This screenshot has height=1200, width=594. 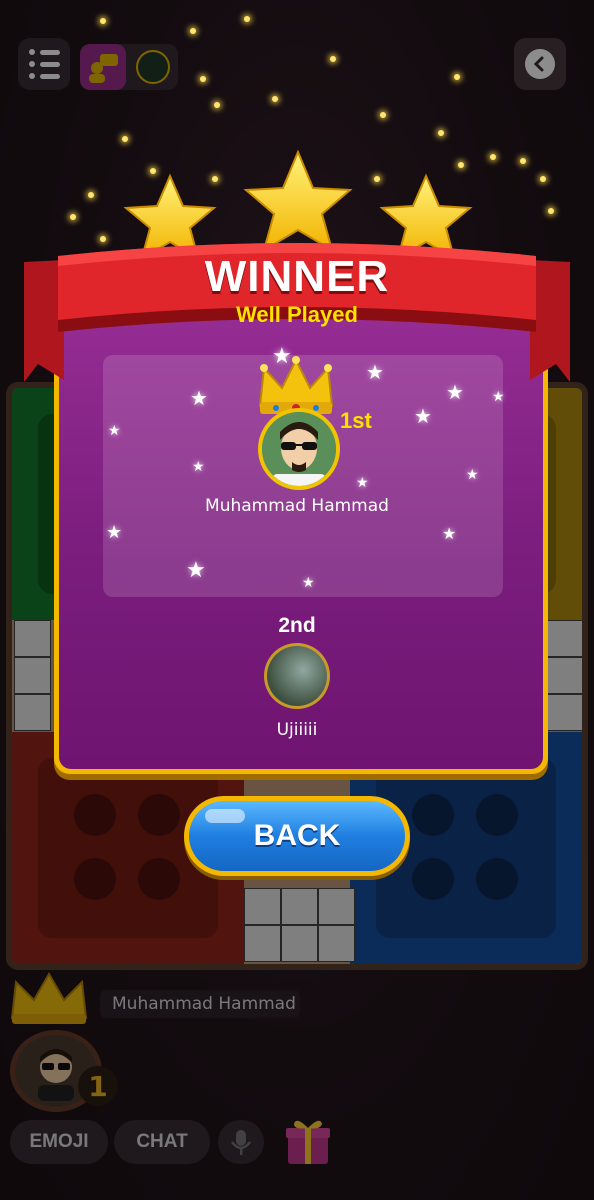 I want to click on first-place-name: Muhammad Hammad, so click(x=297, y=506).